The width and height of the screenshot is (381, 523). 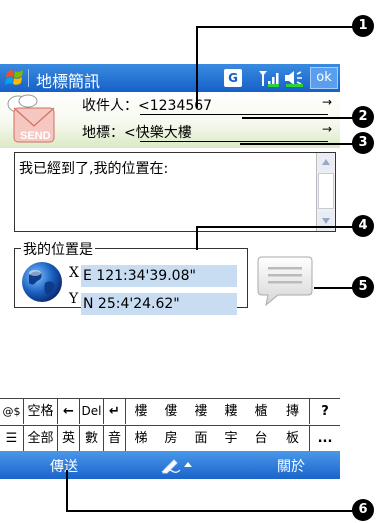 I want to click on message-text: 我已經到了,我的位置在:, so click(x=93, y=168).